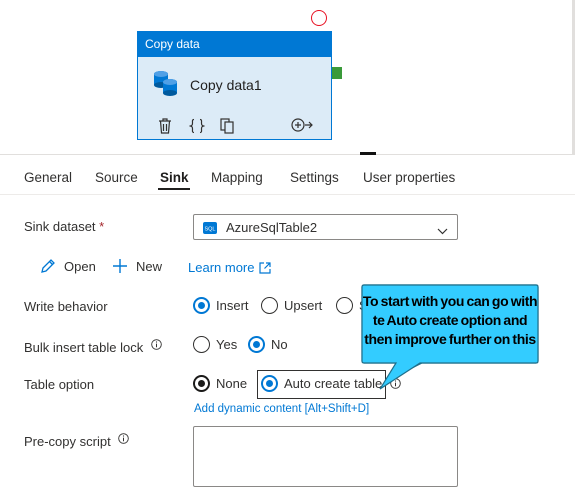 Image resolution: width=575 pixels, height=499 pixels. Describe the element at coordinates (314, 177) in the screenshot. I see `tab-settings: Settings` at that location.